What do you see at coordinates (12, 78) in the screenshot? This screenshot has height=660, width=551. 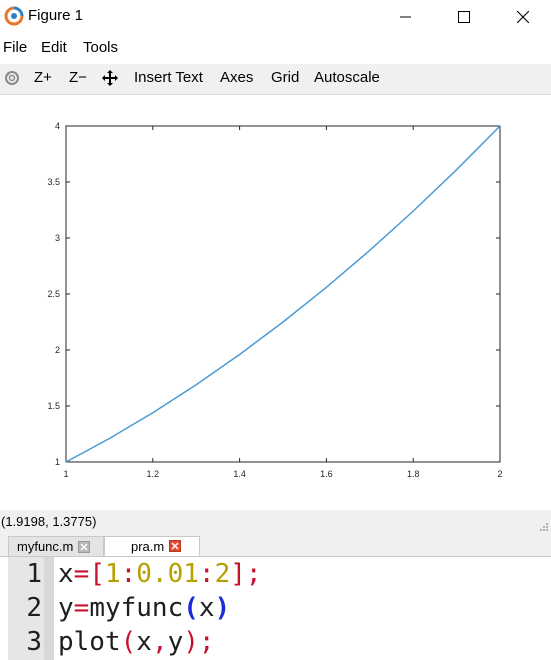 I see `rotate-icon` at bounding box center [12, 78].